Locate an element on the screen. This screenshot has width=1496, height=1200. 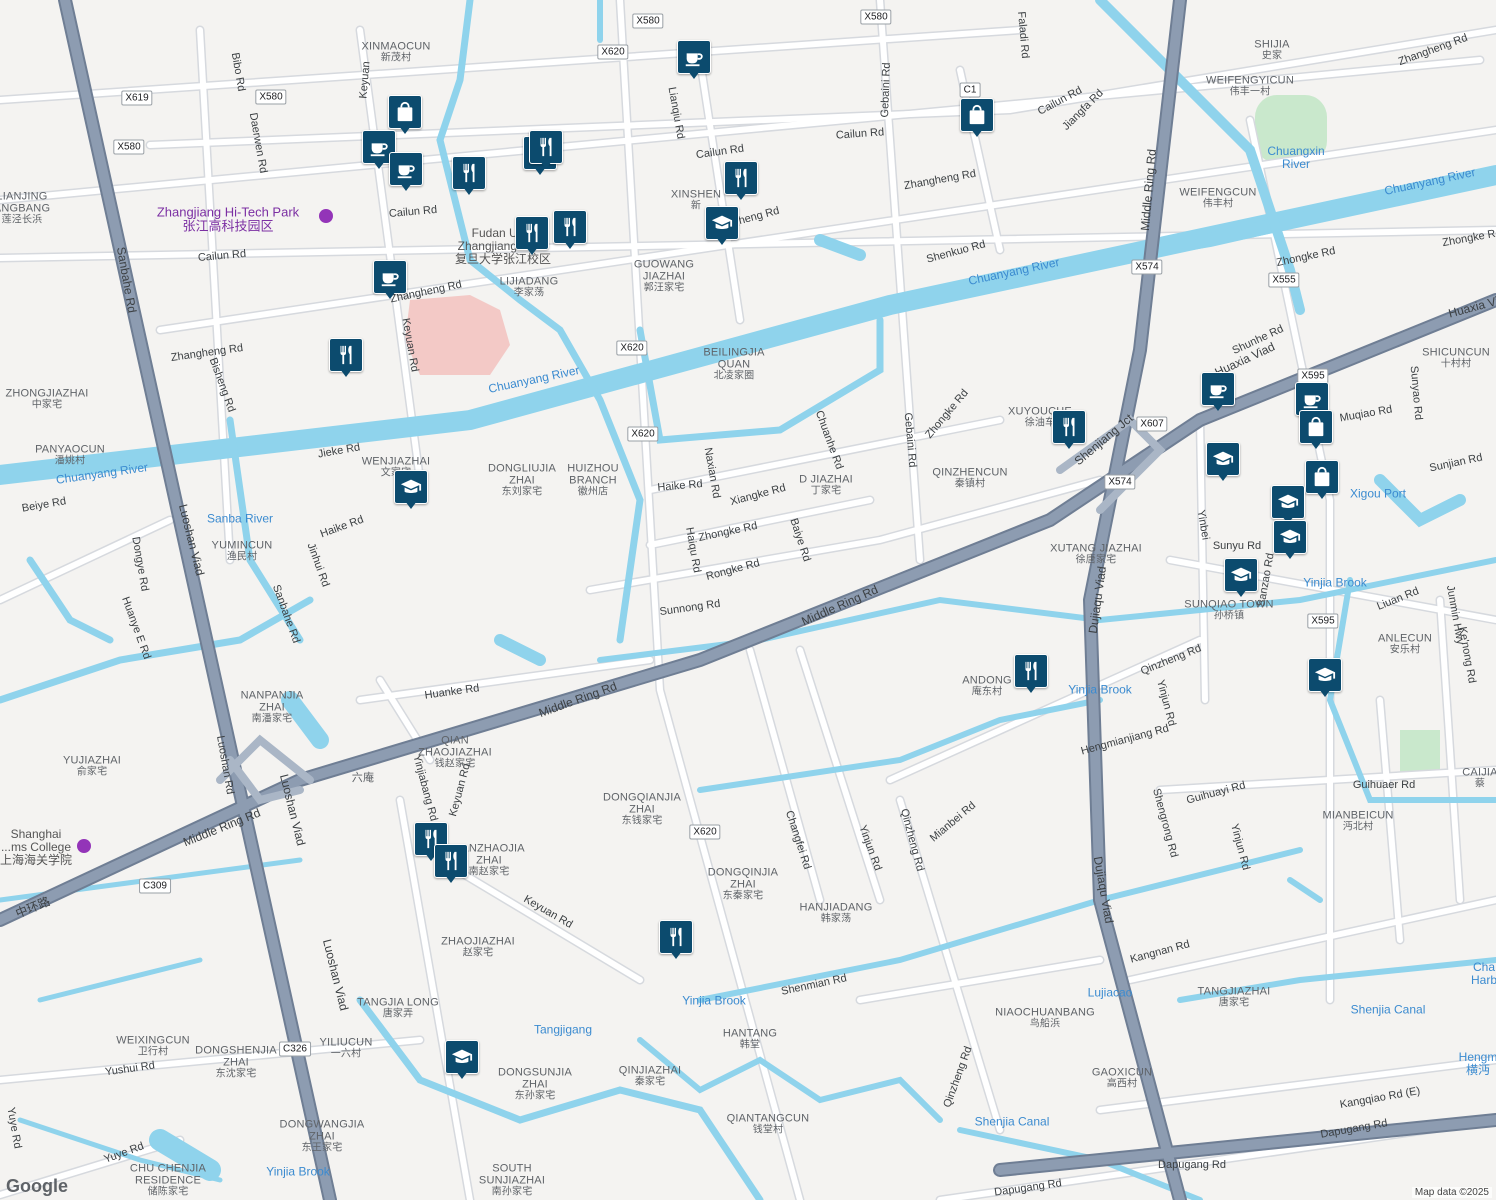
shield-x595: X595 is located at coordinates (1323, 621).